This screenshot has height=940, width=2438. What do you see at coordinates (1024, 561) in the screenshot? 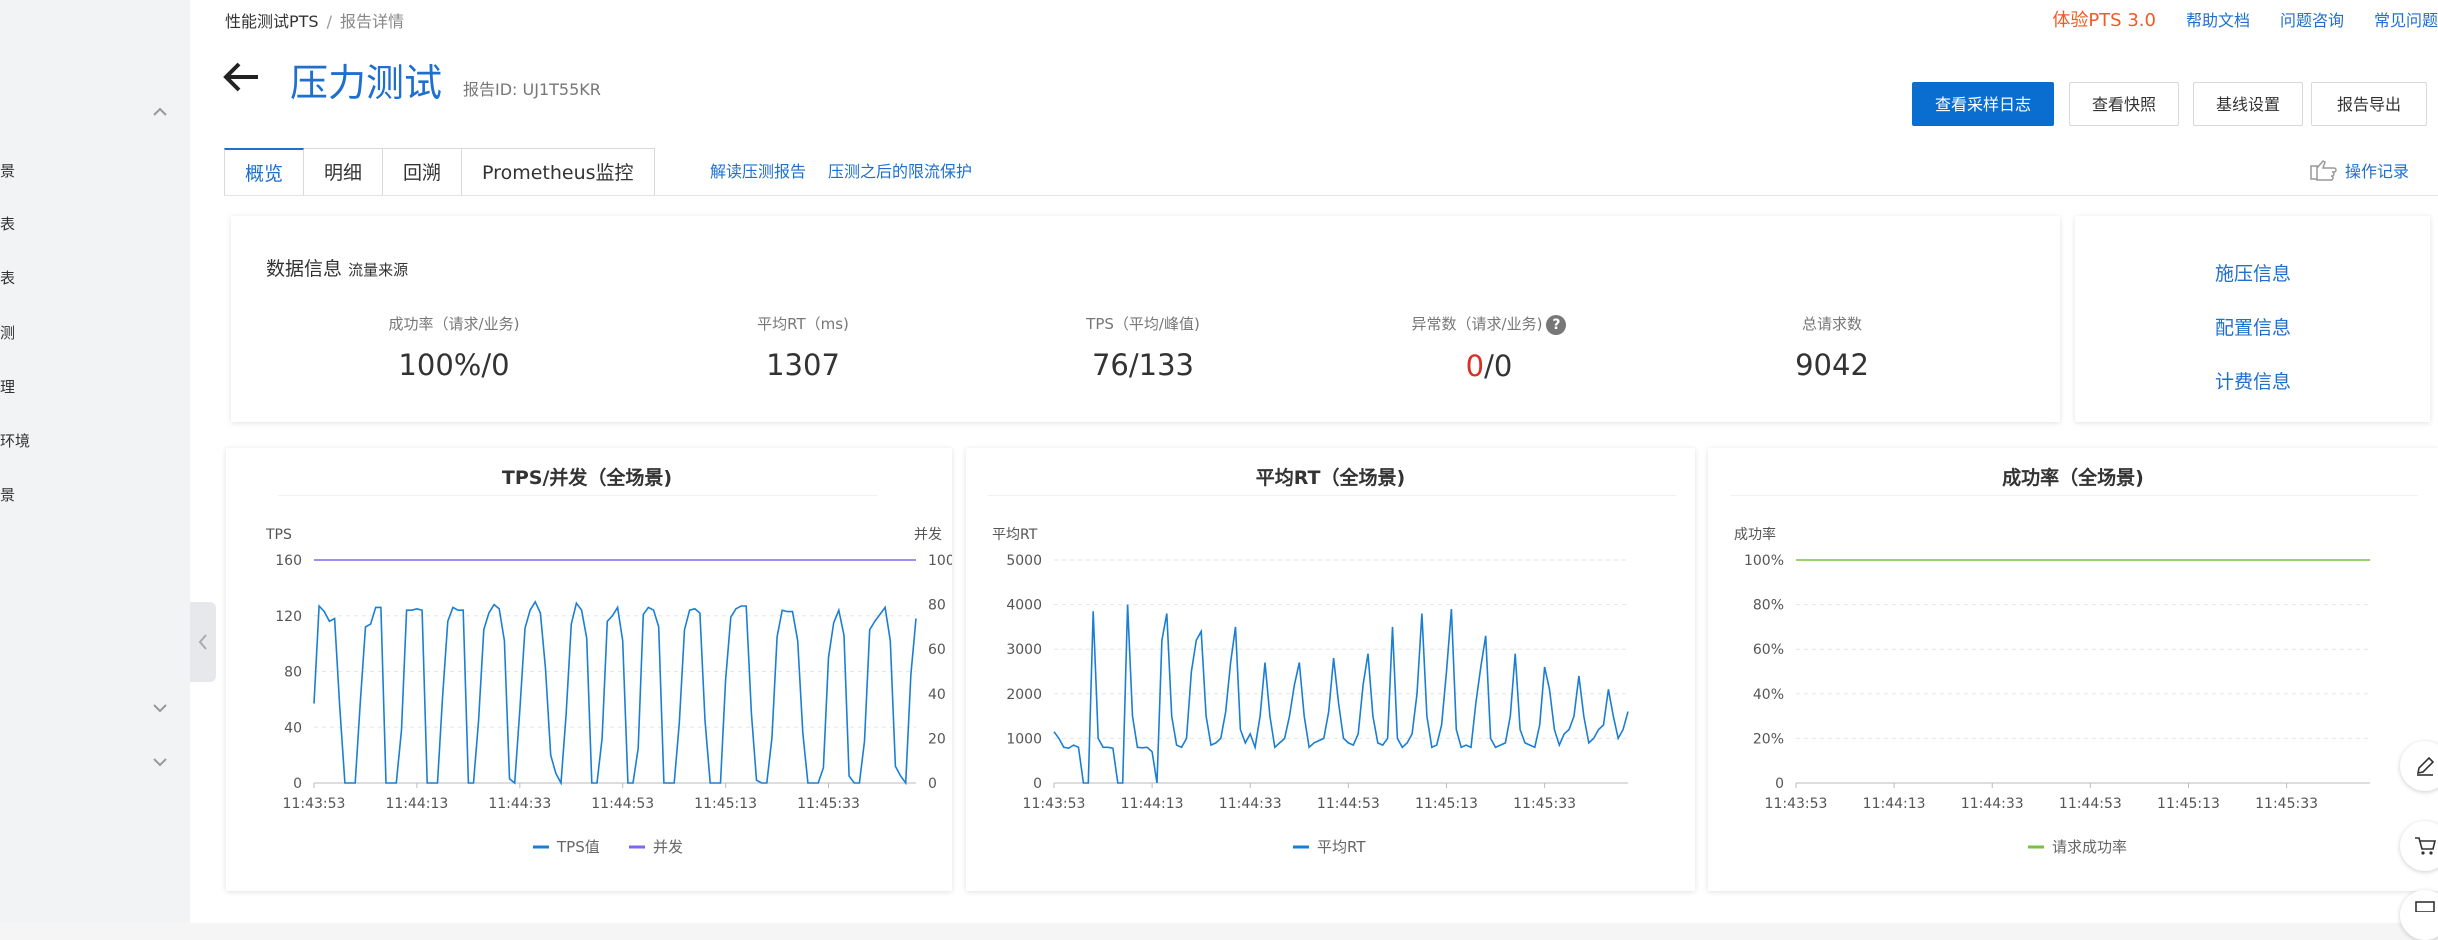
I see `y-tick-label: 5000` at bounding box center [1024, 561].